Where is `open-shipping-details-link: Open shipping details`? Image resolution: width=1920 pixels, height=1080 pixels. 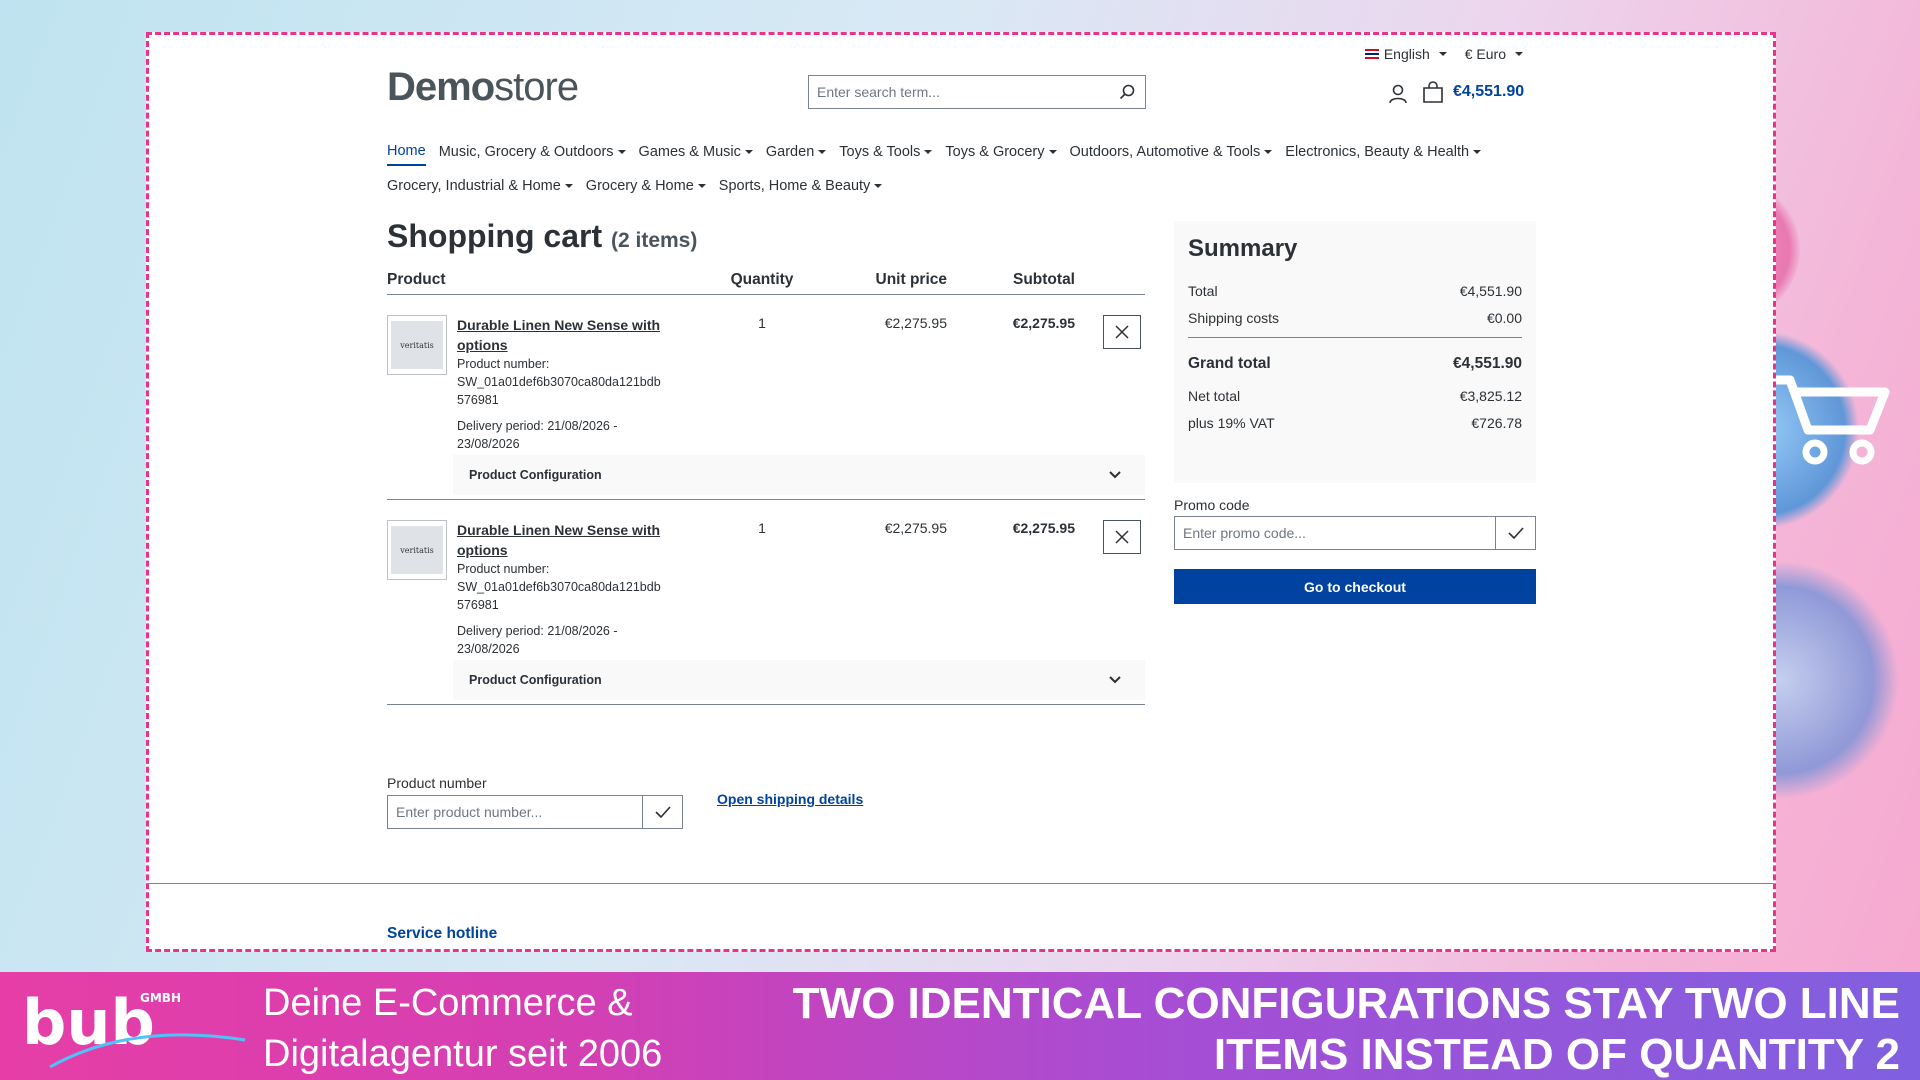 open-shipping-details-link: Open shipping details is located at coordinates (790, 799).